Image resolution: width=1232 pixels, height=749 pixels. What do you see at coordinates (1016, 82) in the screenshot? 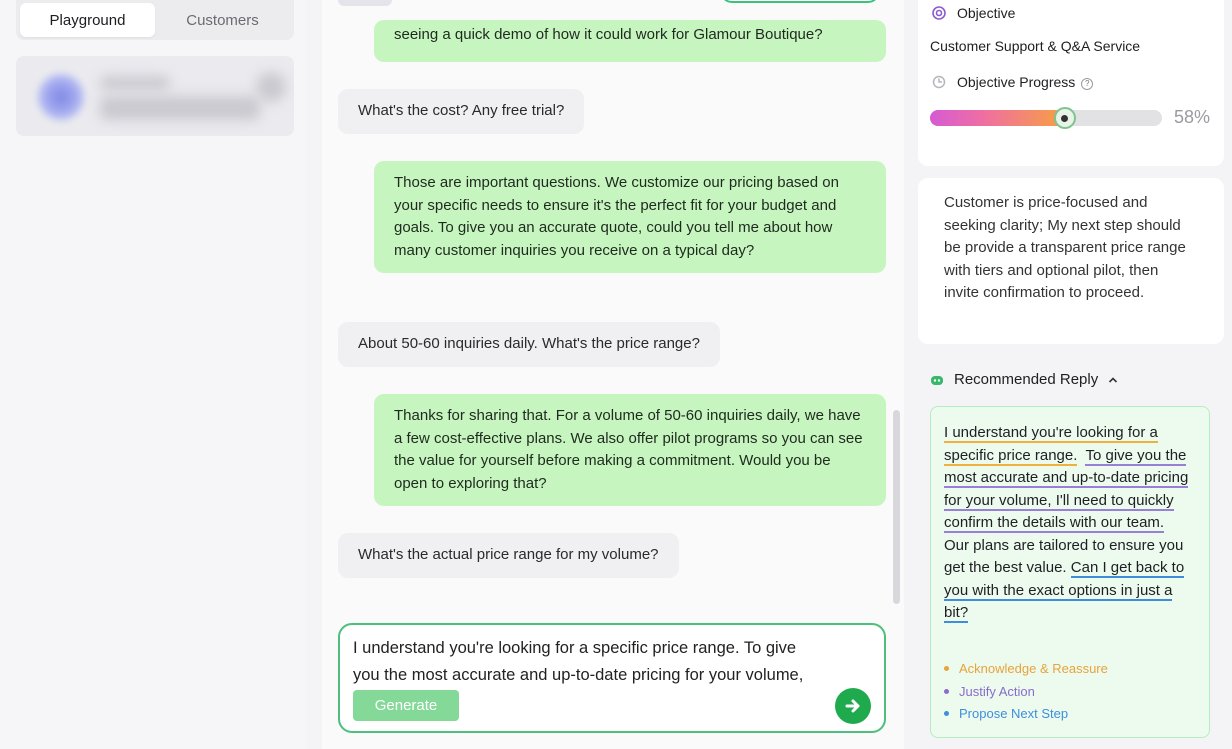
I see `objective-progress-text: Objective Progress` at bounding box center [1016, 82].